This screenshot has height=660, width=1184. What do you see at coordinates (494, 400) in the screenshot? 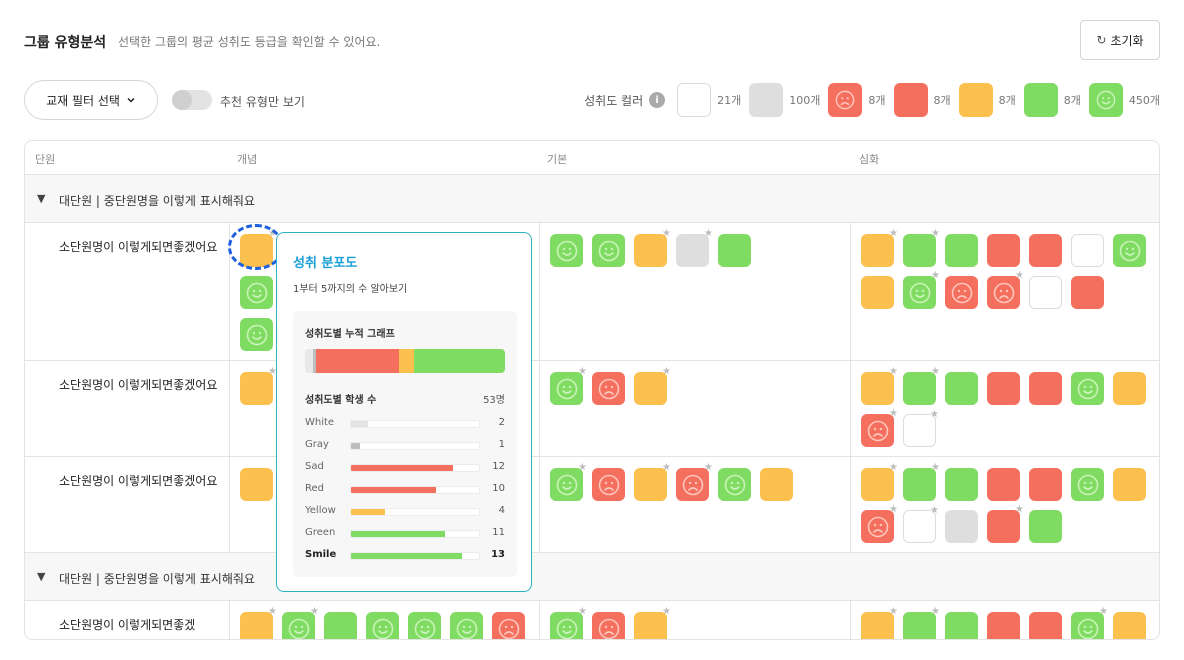
I see `count-total: 53명` at bounding box center [494, 400].